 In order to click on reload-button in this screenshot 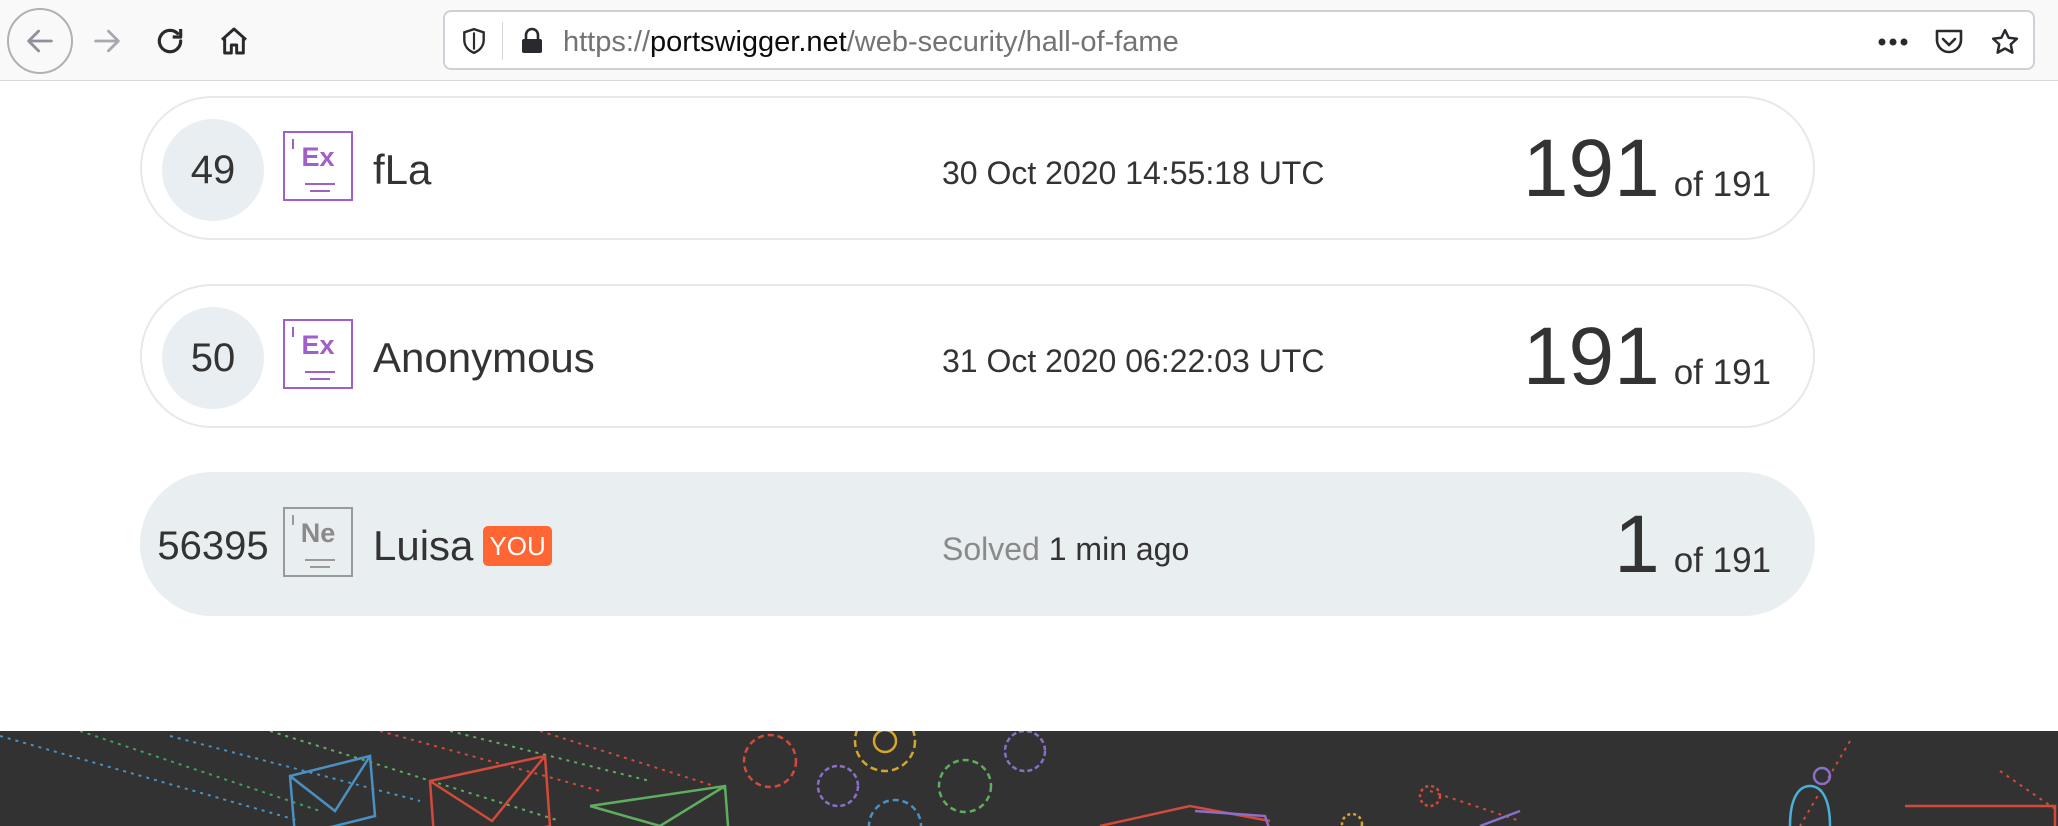, I will do `click(170, 41)`.